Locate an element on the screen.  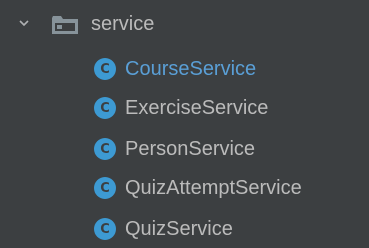
folder-icon is located at coordinates (65, 25).